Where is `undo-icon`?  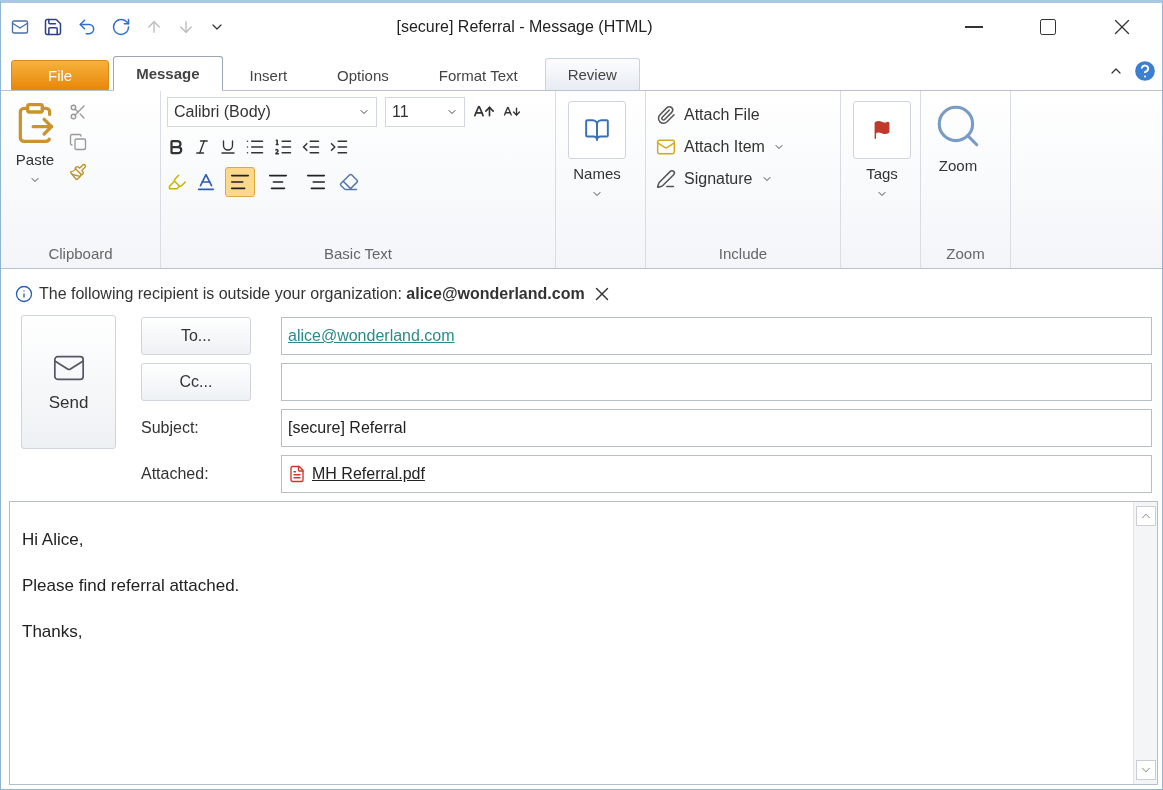
undo-icon is located at coordinates (87, 27).